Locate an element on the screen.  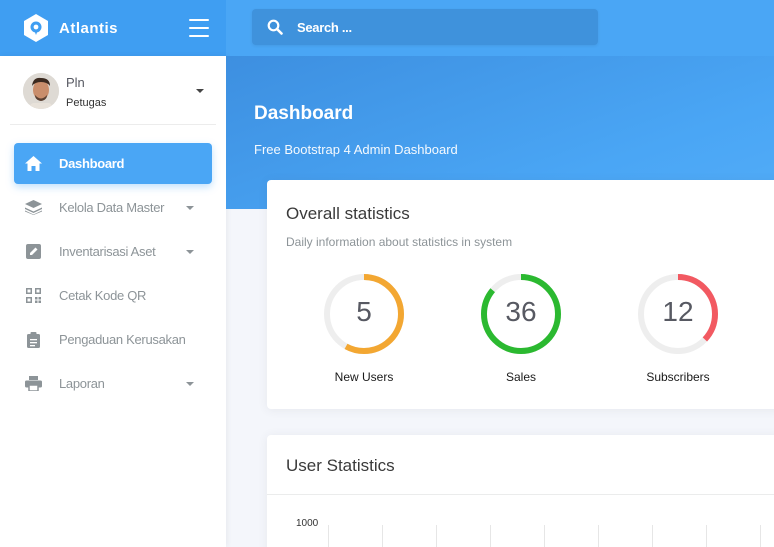
user-statistics-card: User Statistics 1000 is located at coordinates (520, 491).